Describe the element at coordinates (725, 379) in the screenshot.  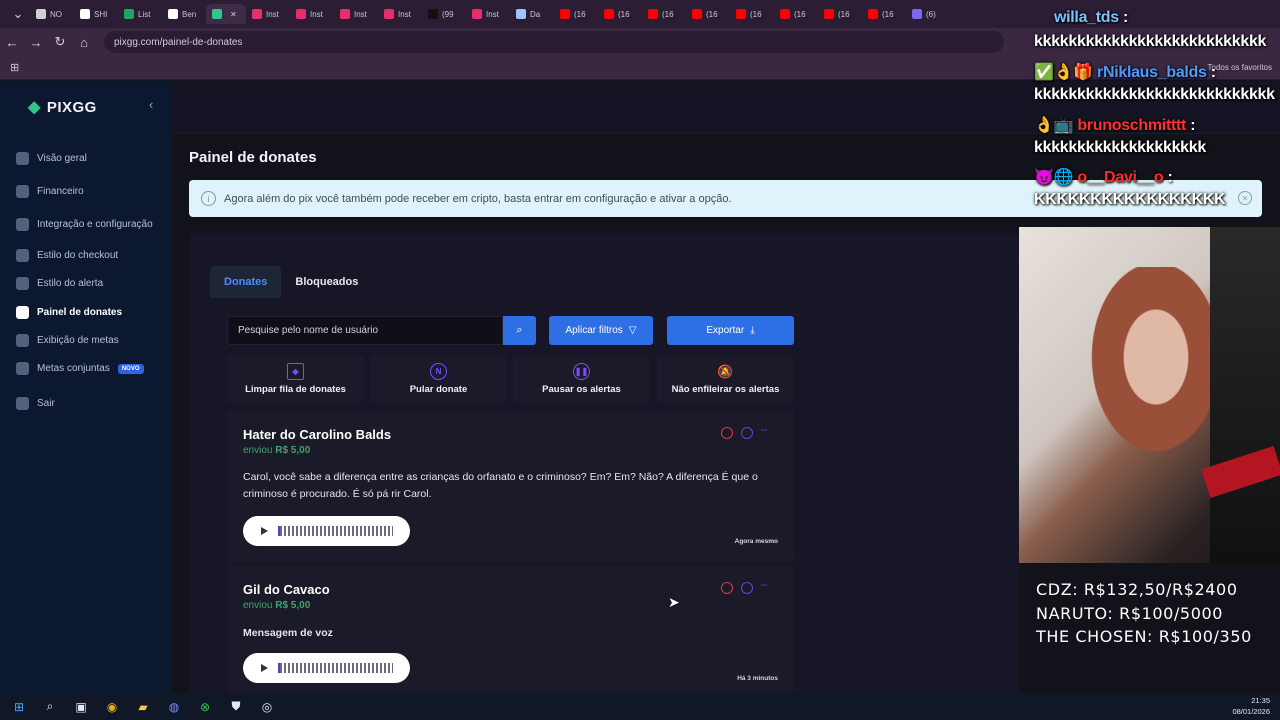
I see `no-queue-alerts-button: 🔕 Não enfileirar os alertas` at that location.